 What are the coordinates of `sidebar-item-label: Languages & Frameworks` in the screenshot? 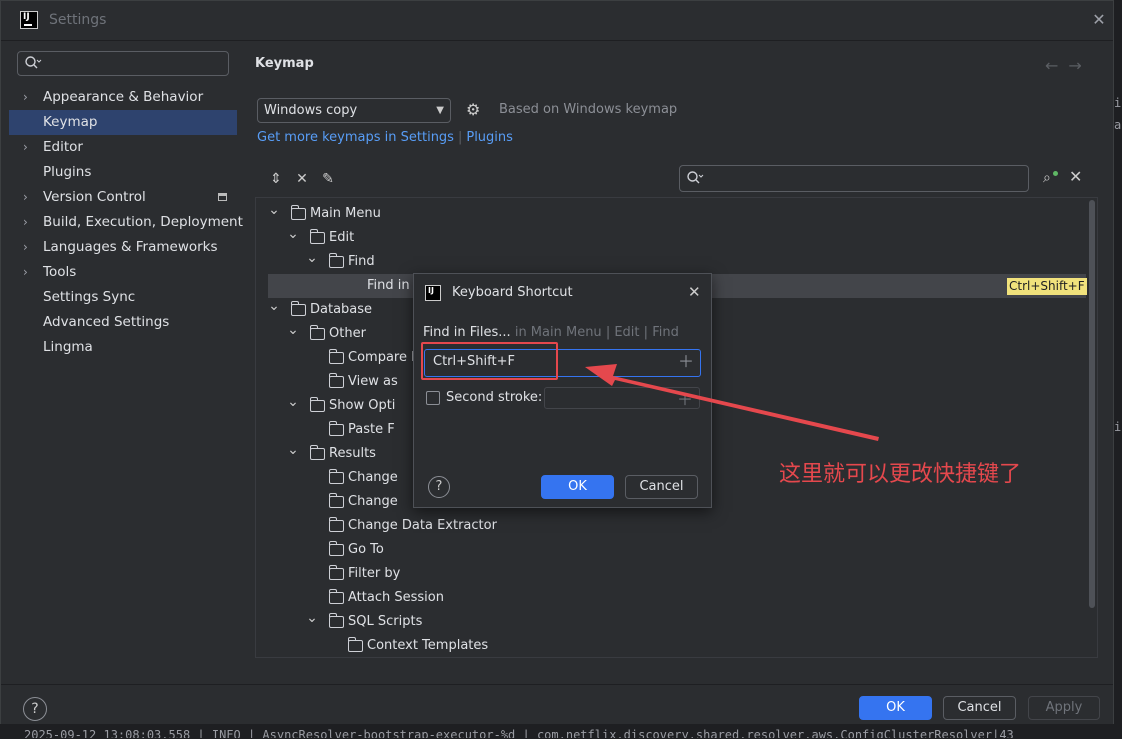 It's located at (130, 247).